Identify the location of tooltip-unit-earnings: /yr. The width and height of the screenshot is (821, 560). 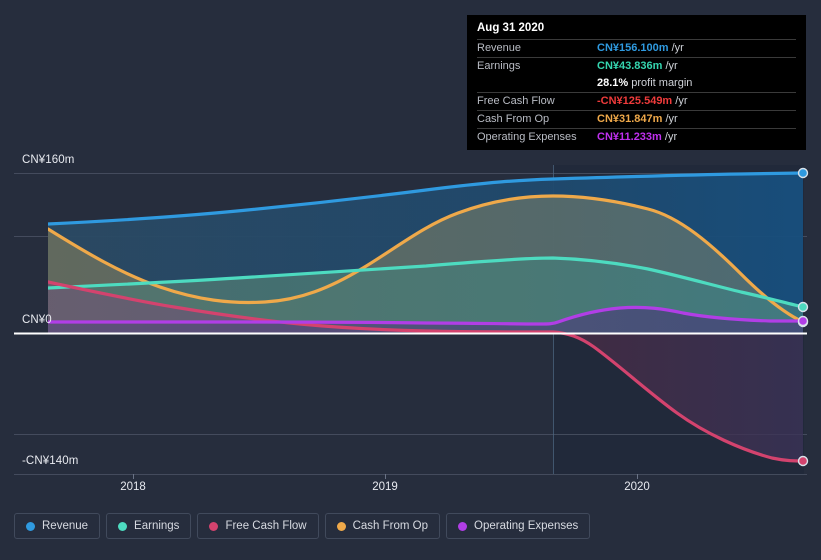
(671, 66).